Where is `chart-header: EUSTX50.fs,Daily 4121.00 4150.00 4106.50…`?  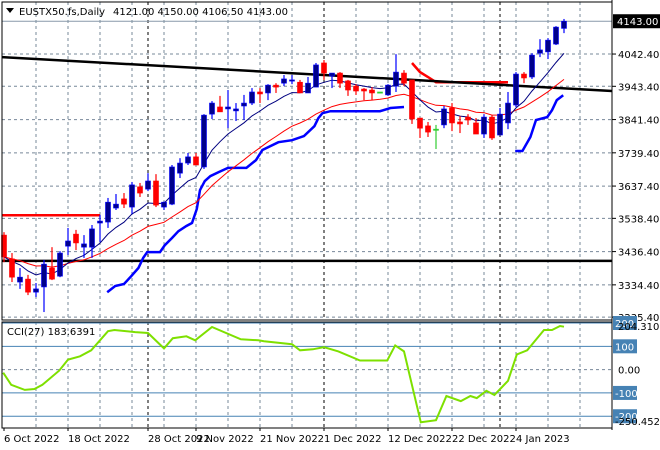
chart-header: EUSTX50.fs,Daily 4121.00 4150.00 4106.50… is located at coordinates (147, 12).